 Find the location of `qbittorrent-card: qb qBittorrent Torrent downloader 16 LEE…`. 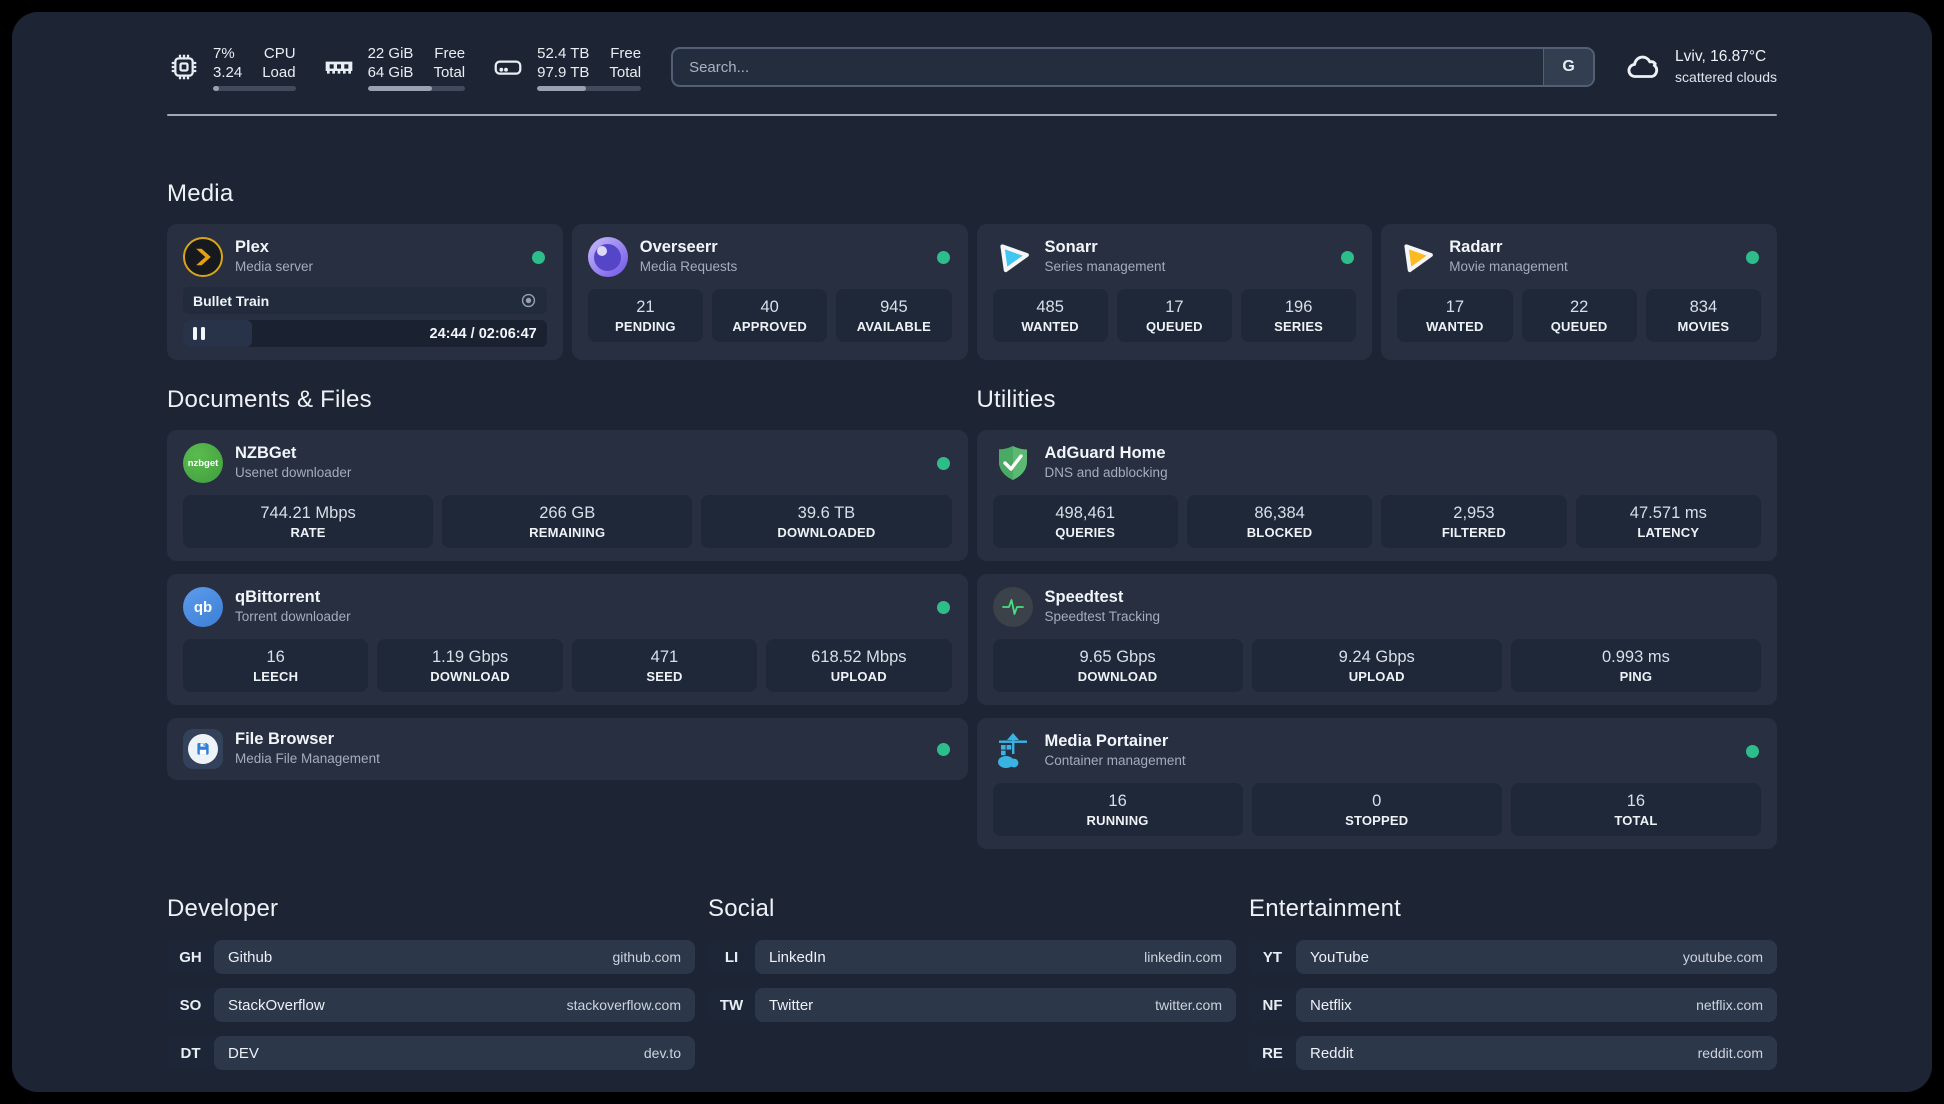

qbittorrent-card: qb qBittorrent Torrent downloader 16 LEE… is located at coordinates (567, 639).